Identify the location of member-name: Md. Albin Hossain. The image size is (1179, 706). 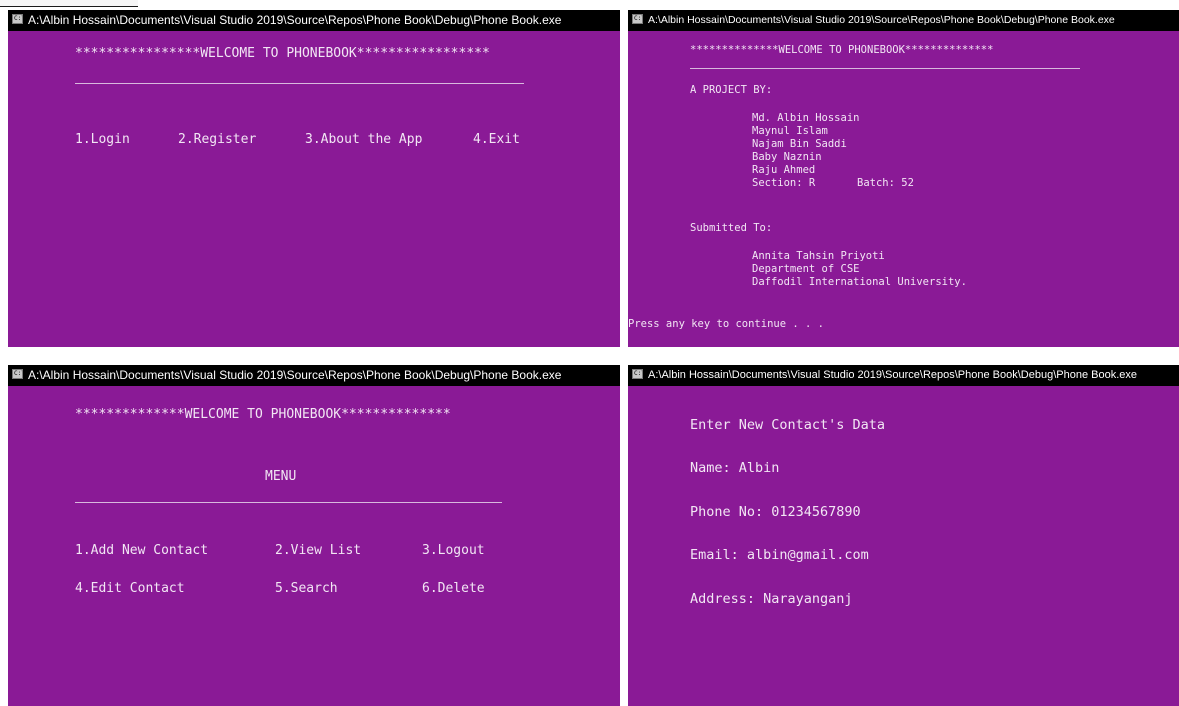
(806, 118).